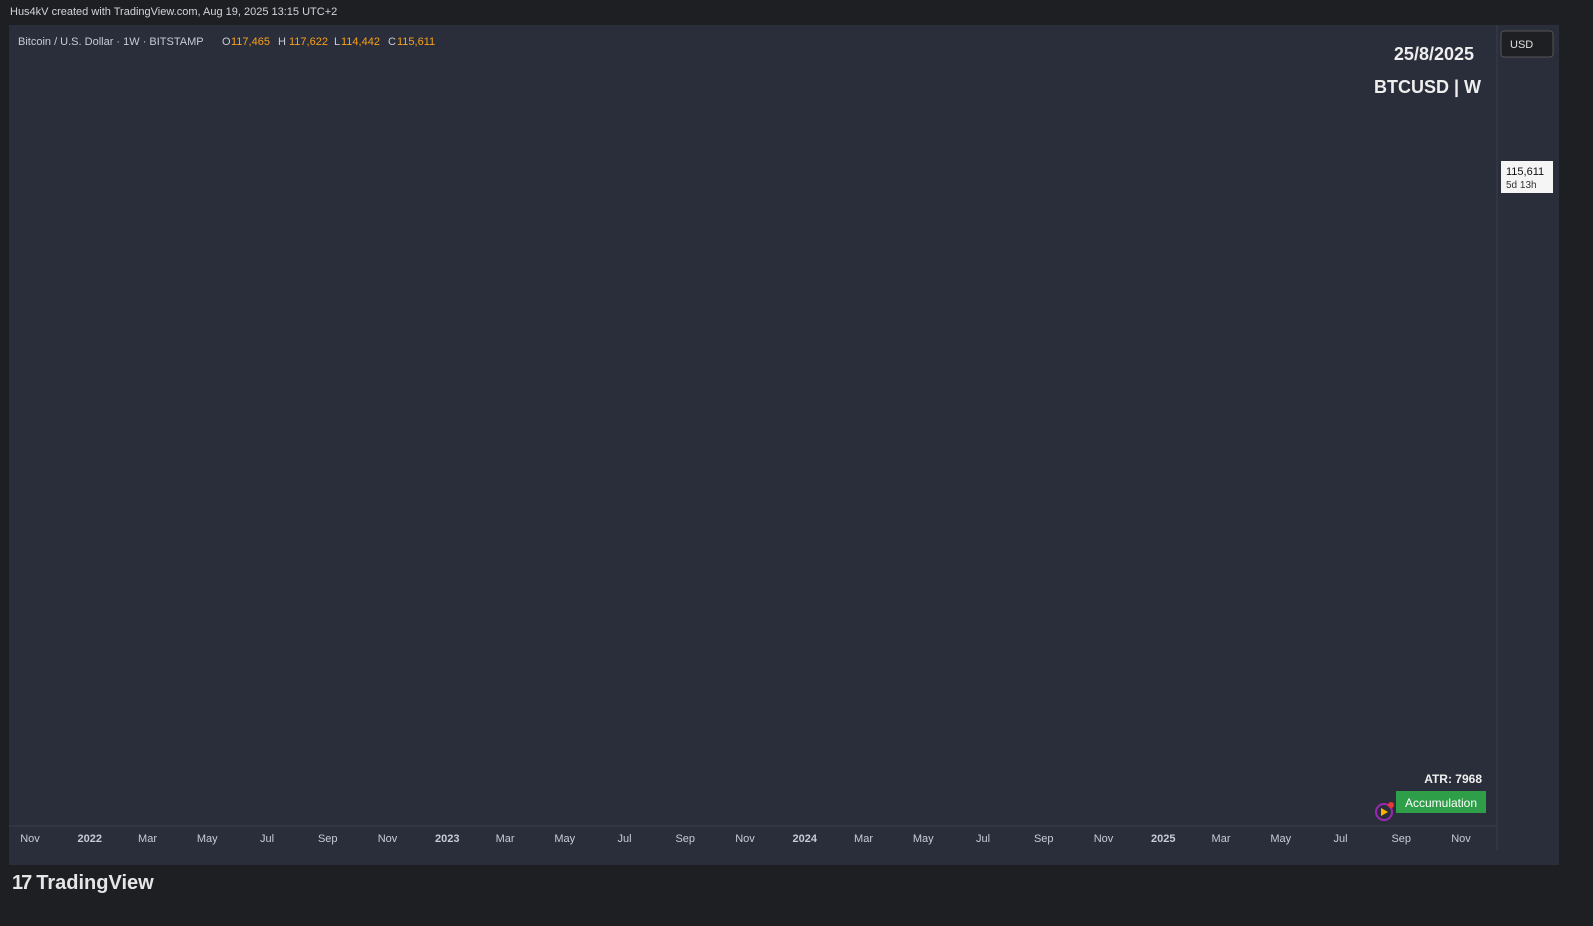 Image resolution: width=1593 pixels, height=926 pixels. I want to click on tradingview-logo: 17 TradingView, so click(83, 883).